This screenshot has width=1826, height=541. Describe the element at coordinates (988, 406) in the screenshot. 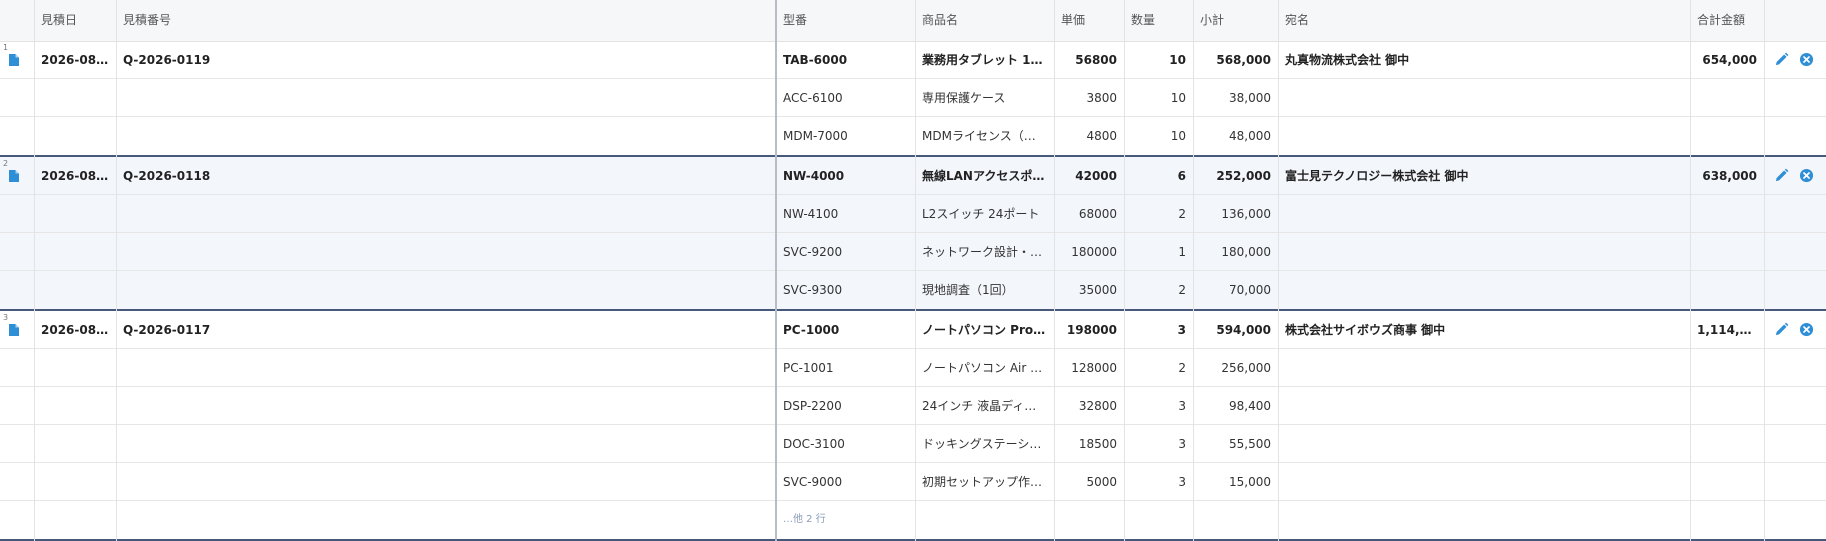

I see `product-cell: 24インチ 液晶ディスプレイ` at that location.